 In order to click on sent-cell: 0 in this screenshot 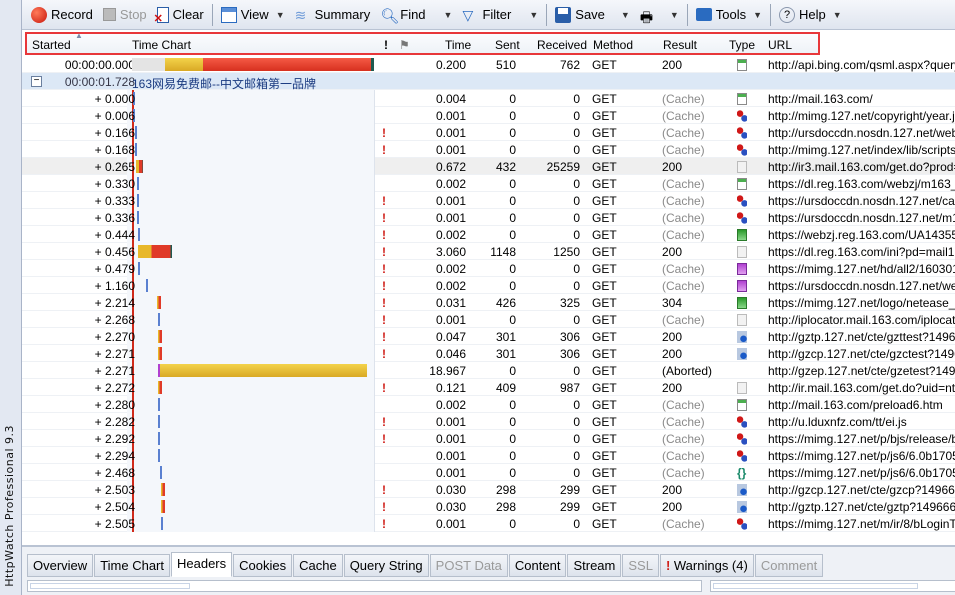, I will do `click(512, 218)`.